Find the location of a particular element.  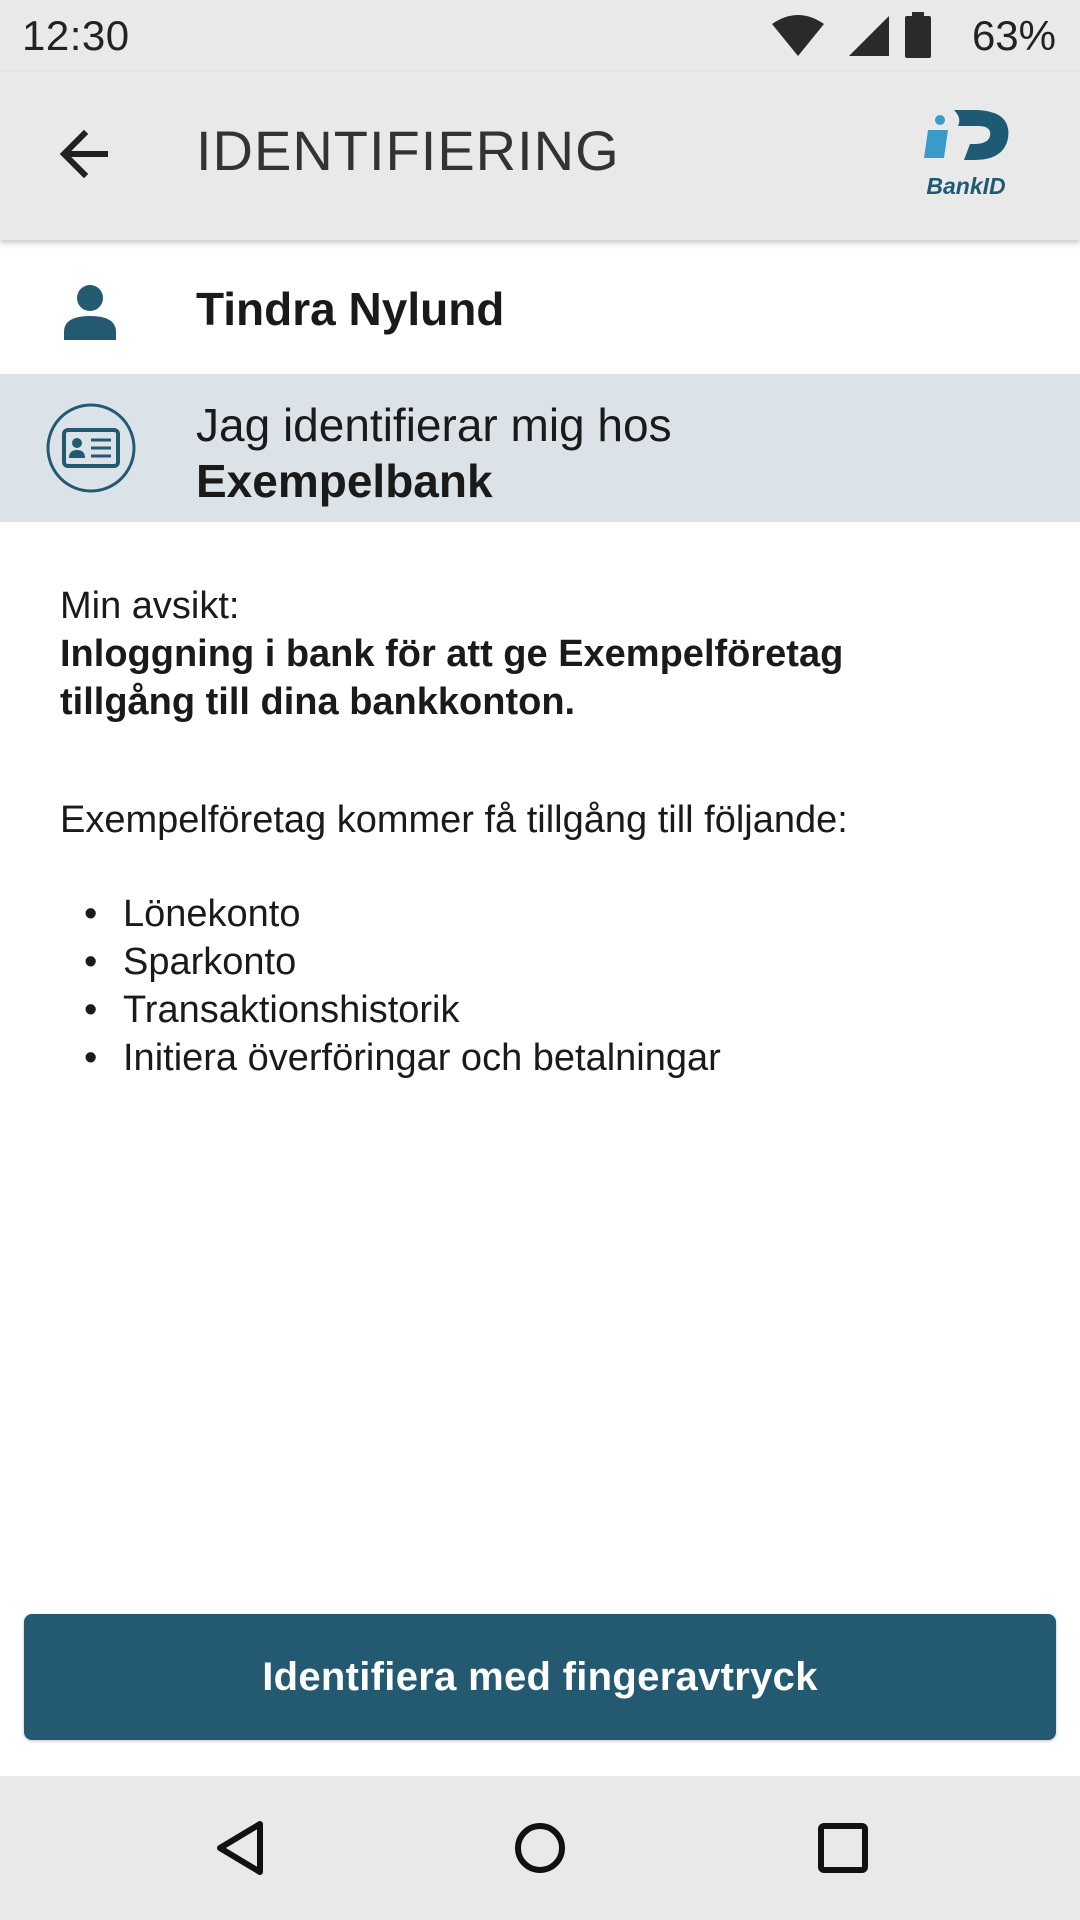

access-list-item-label: Sparkonto is located at coordinates (210, 962).